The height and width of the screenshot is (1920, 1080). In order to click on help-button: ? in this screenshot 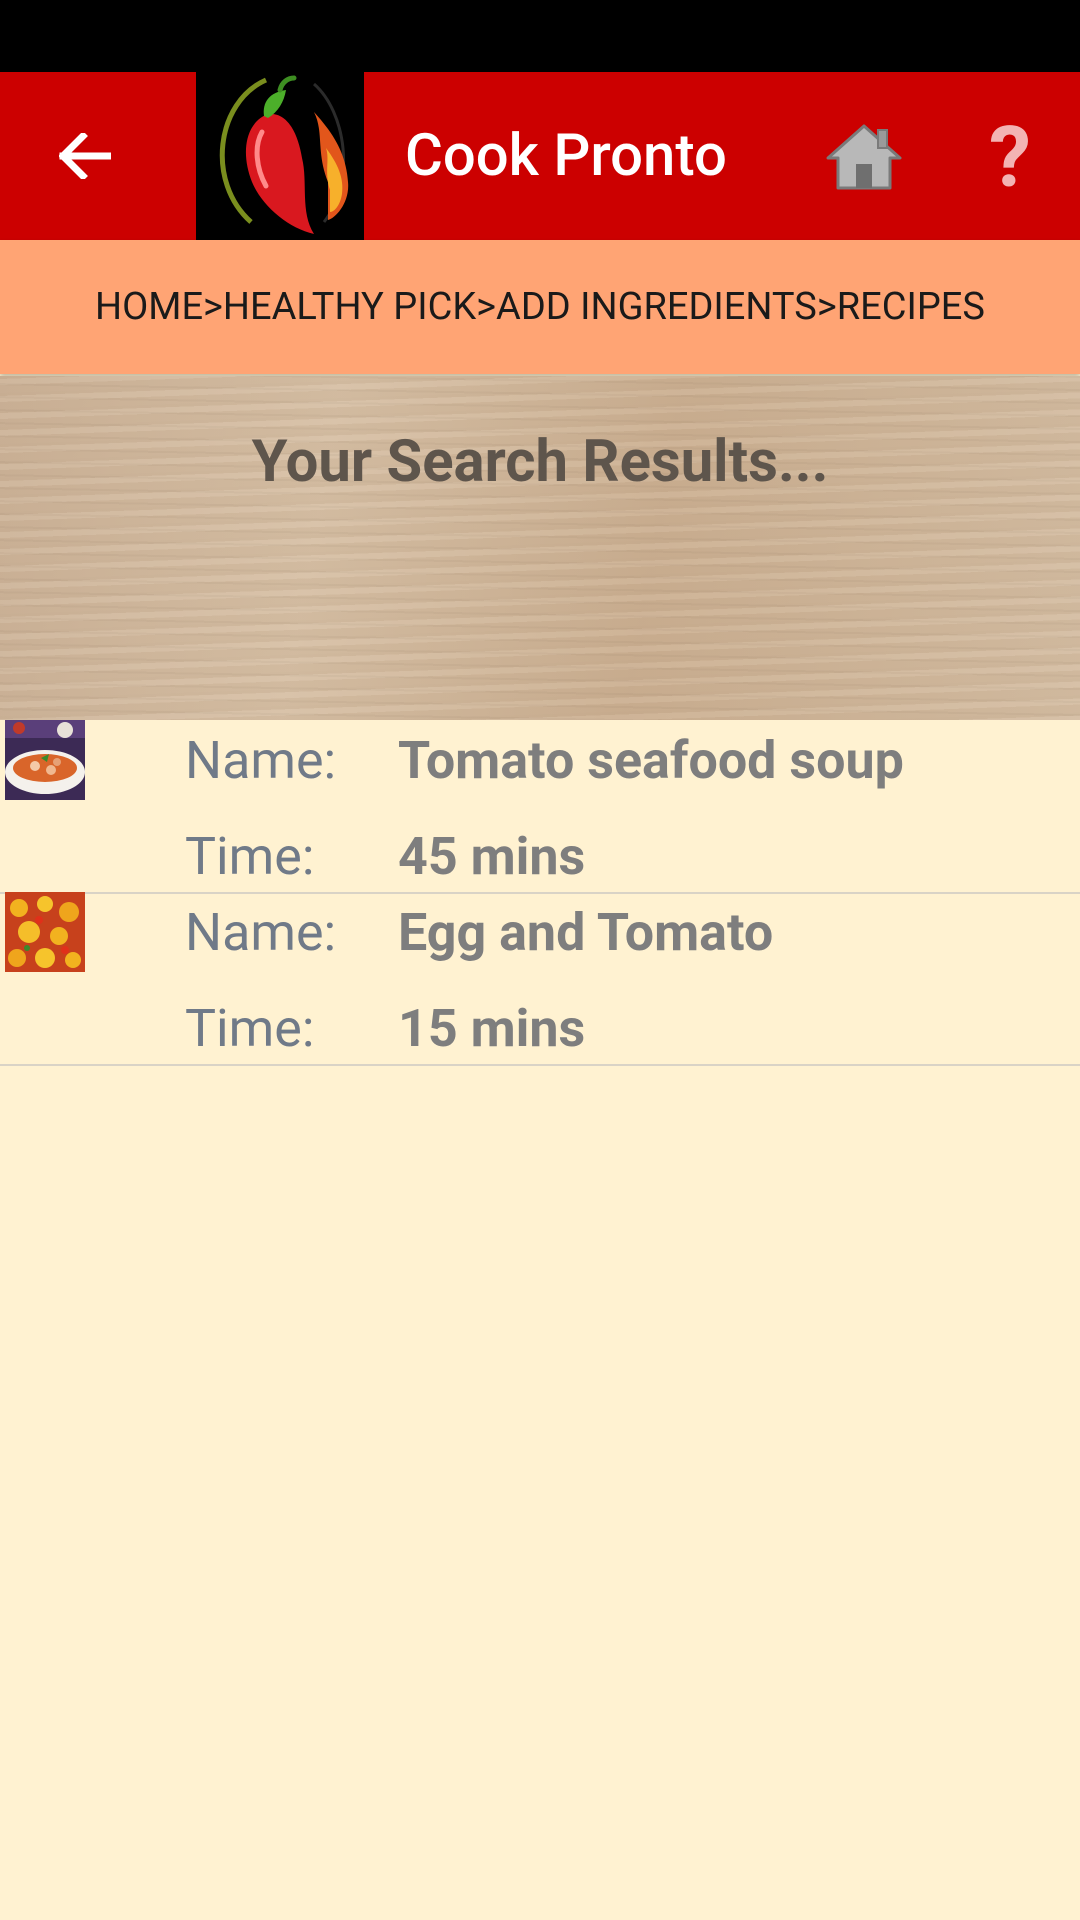, I will do `click(1010, 157)`.